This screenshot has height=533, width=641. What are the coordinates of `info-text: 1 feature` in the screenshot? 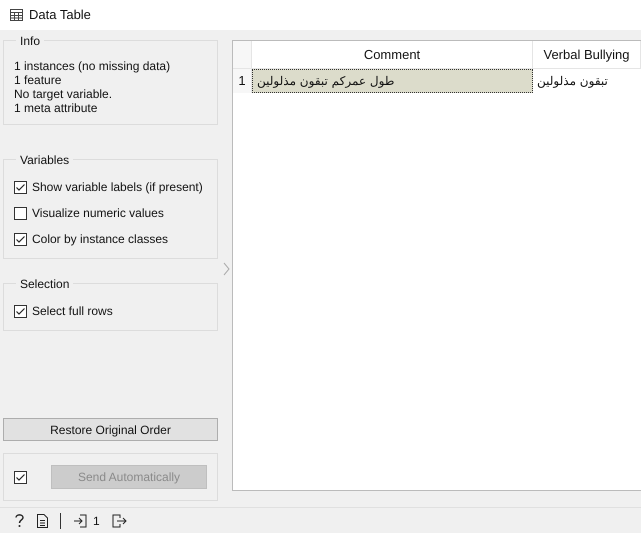 It's located at (38, 80).